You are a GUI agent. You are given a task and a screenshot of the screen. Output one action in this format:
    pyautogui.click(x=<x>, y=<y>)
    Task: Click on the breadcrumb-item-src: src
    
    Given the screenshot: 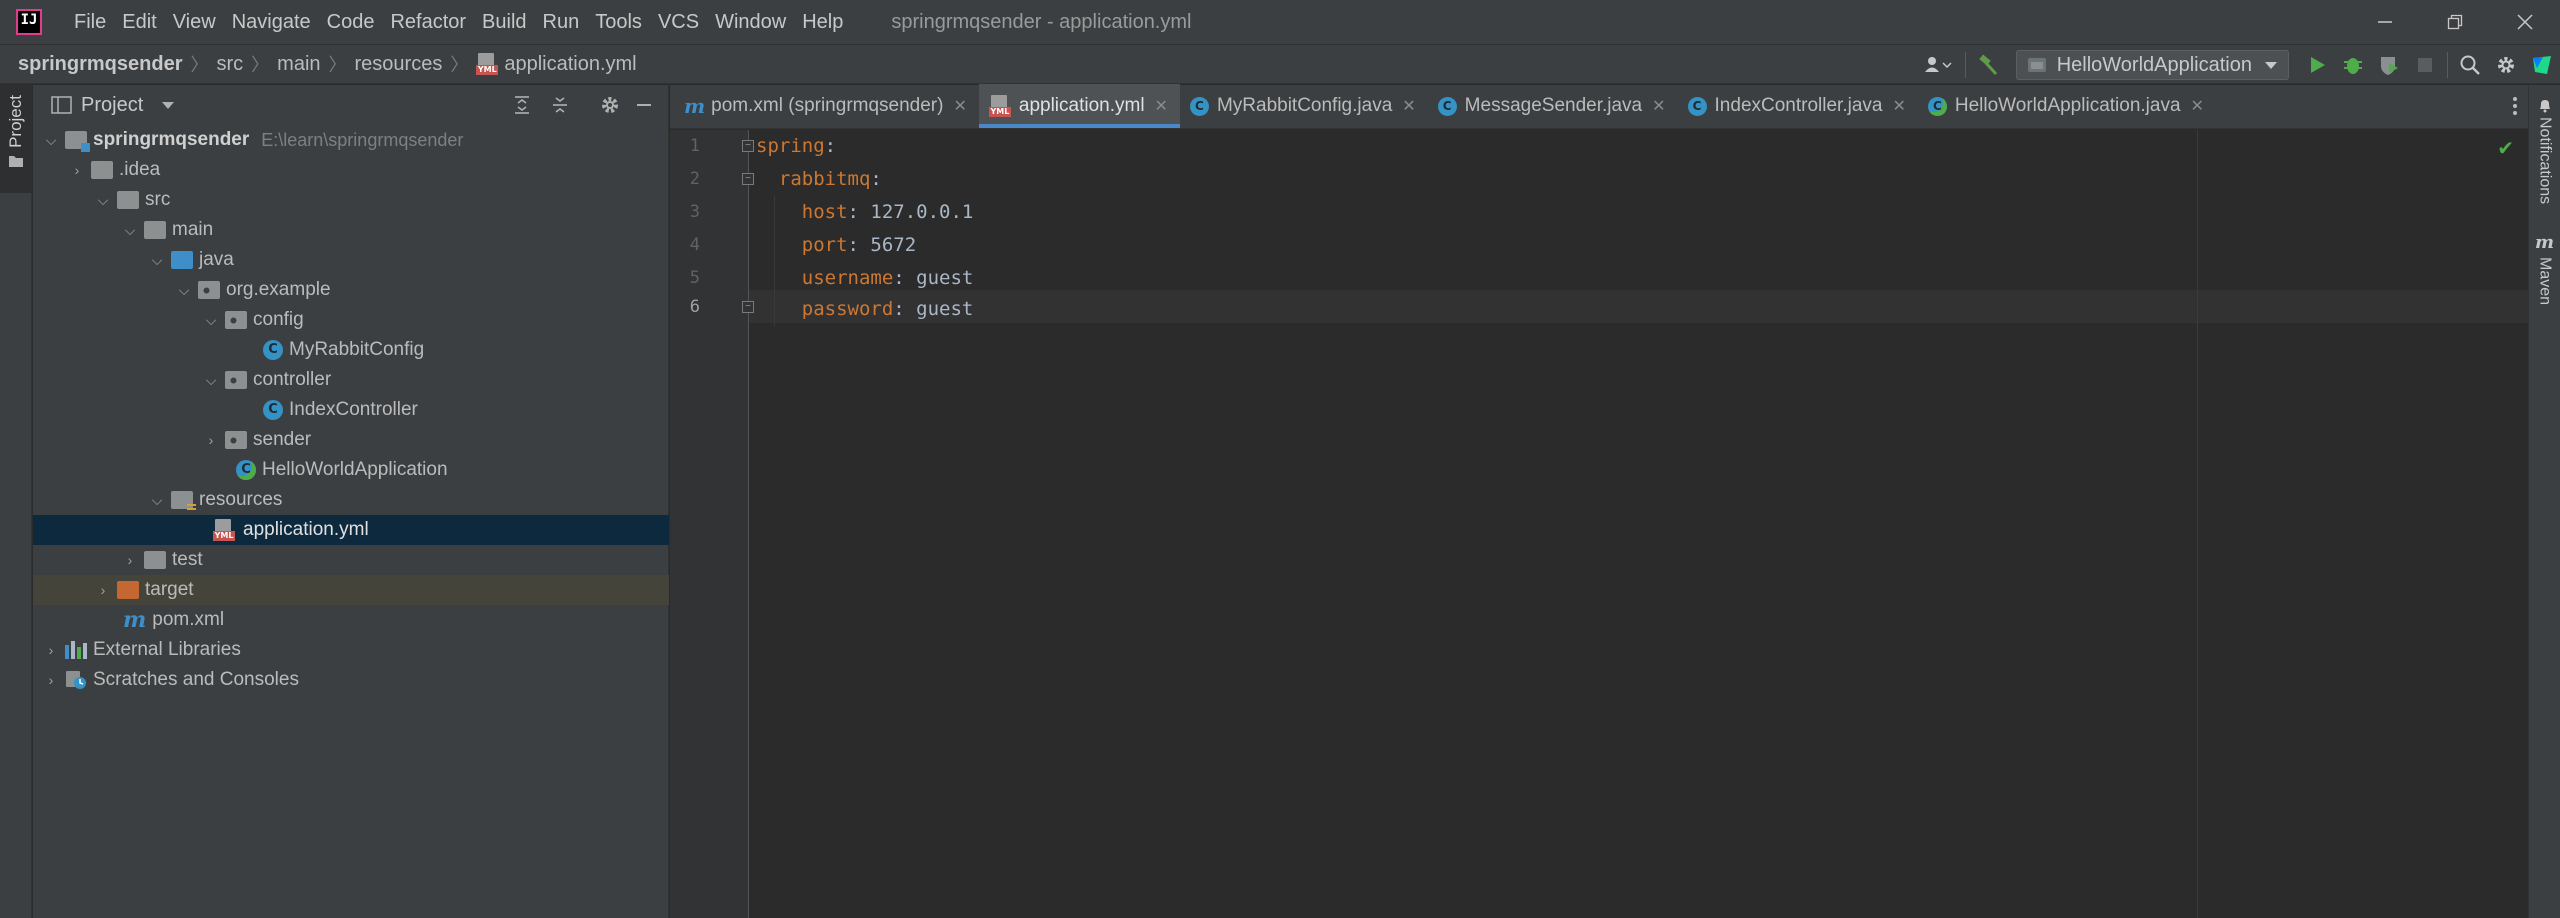 What is the action you would take?
    pyautogui.click(x=229, y=64)
    